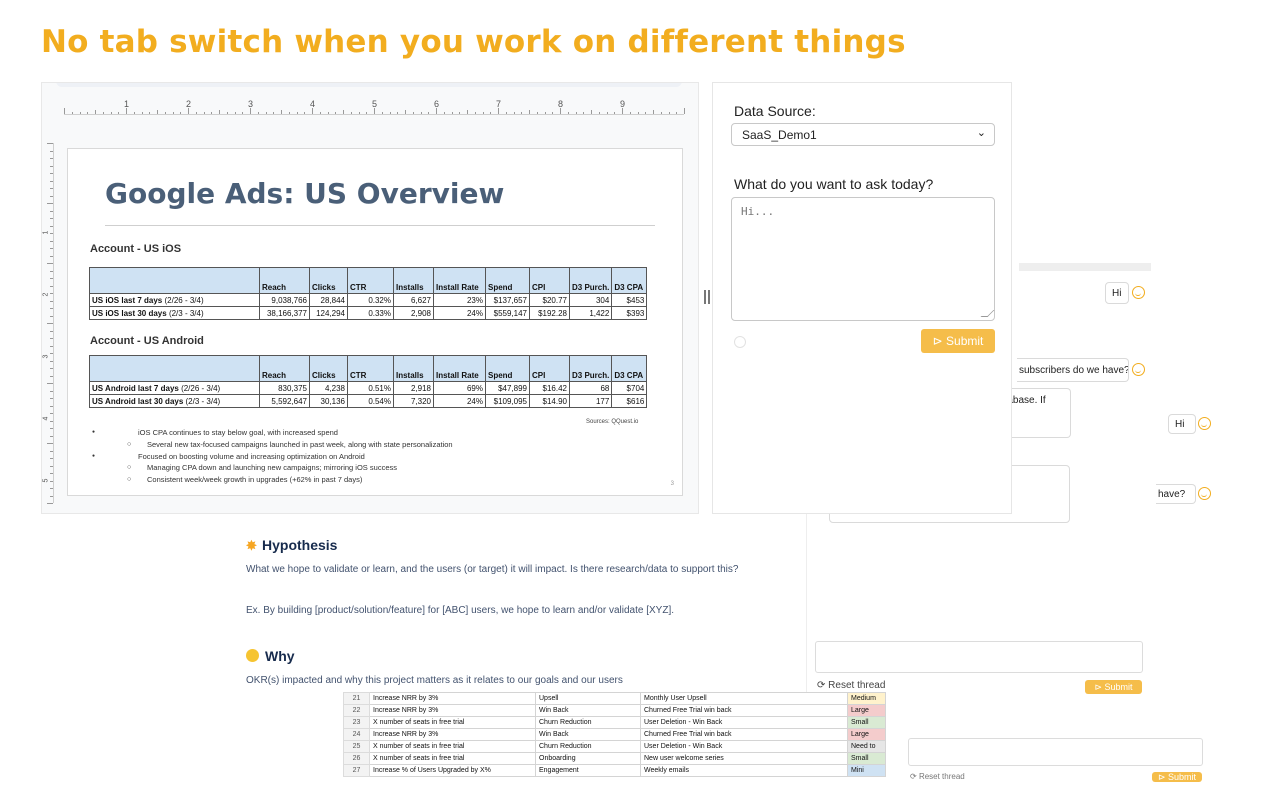 Image resolution: width=1280 pixels, height=800 pixels. What do you see at coordinates (629, 401) in the screenshot?
I see `table-cell: $616` at bounding box center [629, 401].